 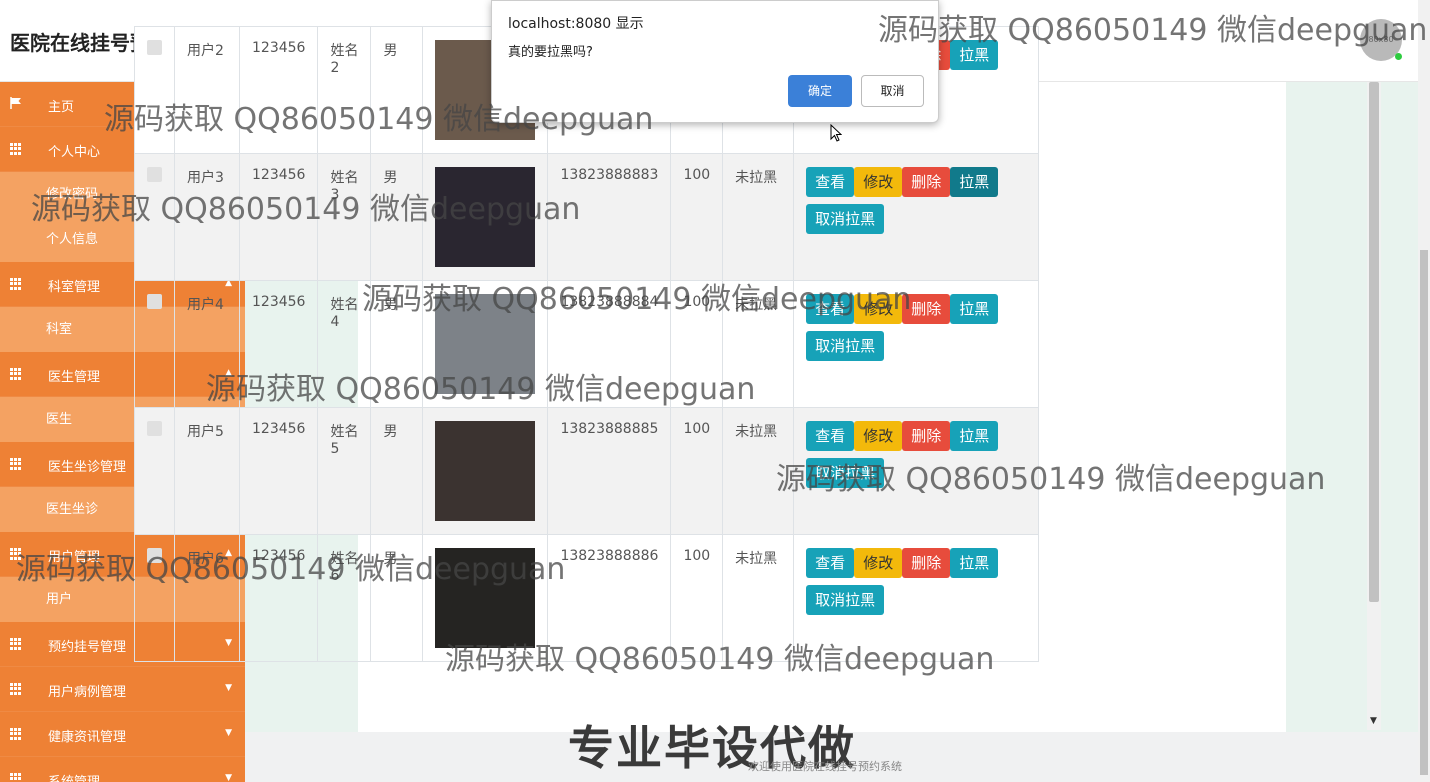 What do you see at coordinates (825, 766) in the screenshot?
I see `footer-text: 欢迎使用医院在线挂号预约系统` at bounding box center [825, 766].